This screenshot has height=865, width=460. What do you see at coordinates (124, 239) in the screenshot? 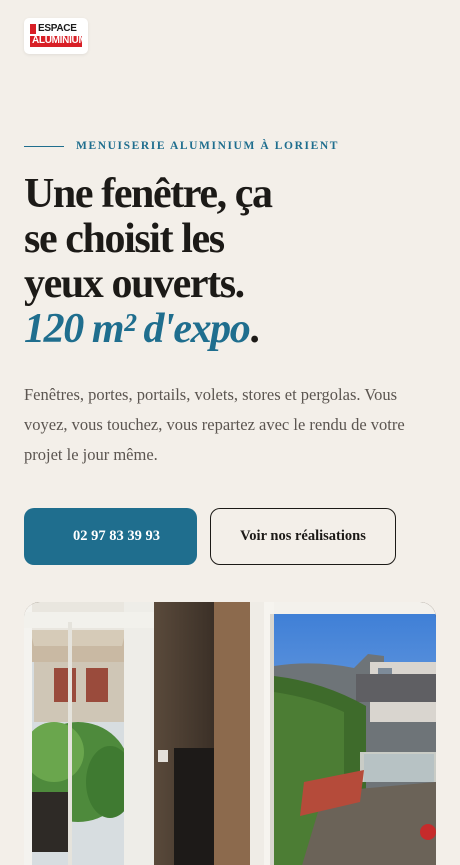
I see `headline-line-2: se choisit les` at bounding box center [124, 239].